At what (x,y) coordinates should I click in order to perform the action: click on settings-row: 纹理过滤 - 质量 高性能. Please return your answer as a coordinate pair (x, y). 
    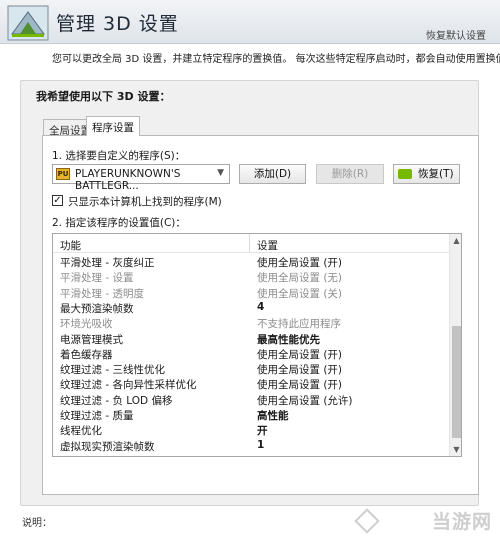
    Looking at the image, I should click on (251, 414).